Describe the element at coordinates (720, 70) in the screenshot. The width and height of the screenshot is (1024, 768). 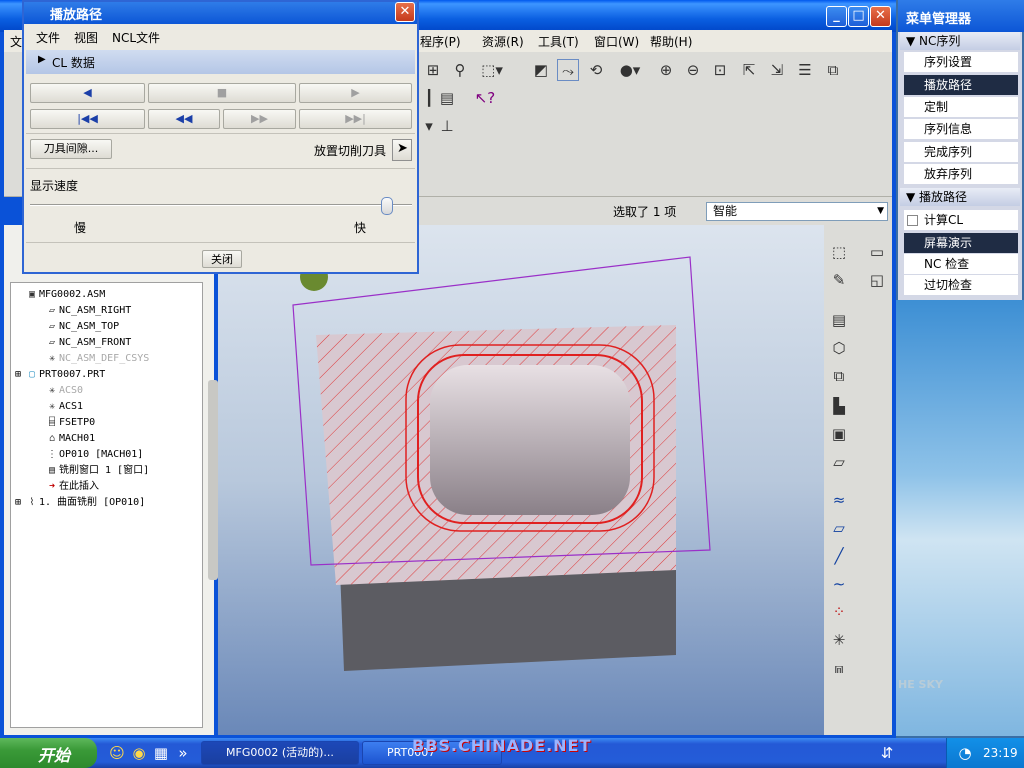
I see `refit-icon: ⊡` at that location.